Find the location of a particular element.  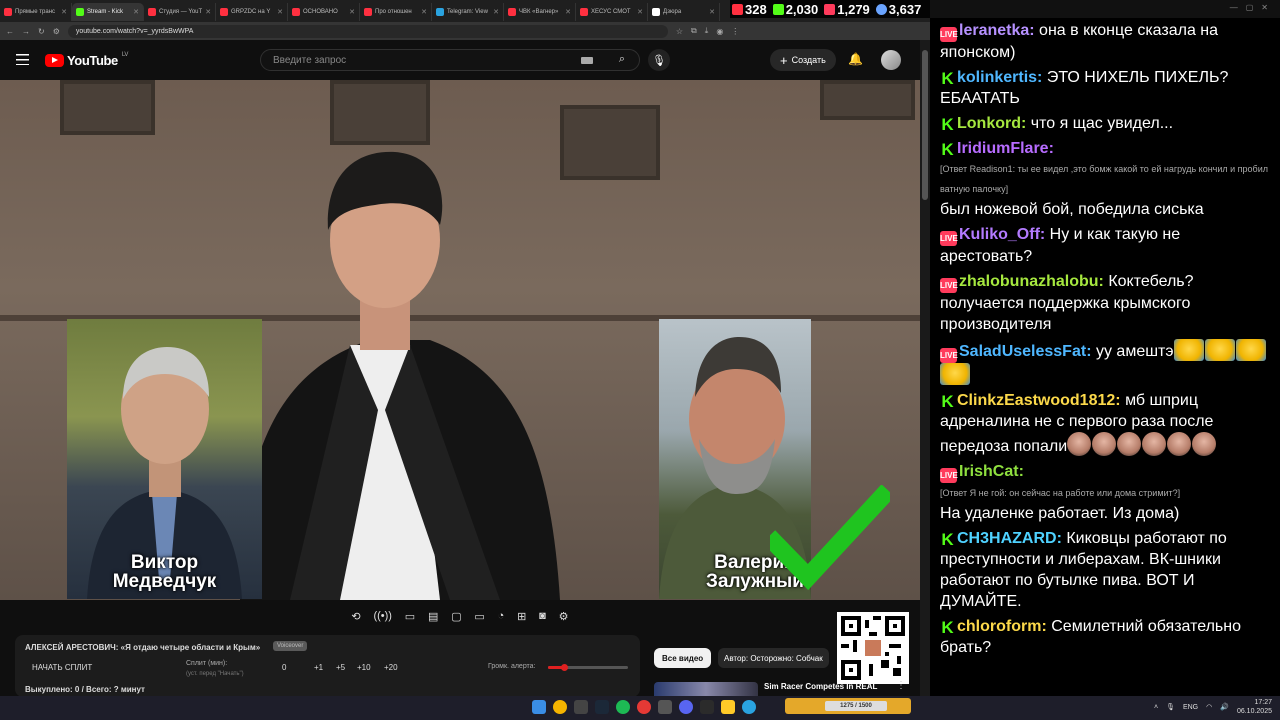

windows-start-icon is located at coordinates (539, 707).